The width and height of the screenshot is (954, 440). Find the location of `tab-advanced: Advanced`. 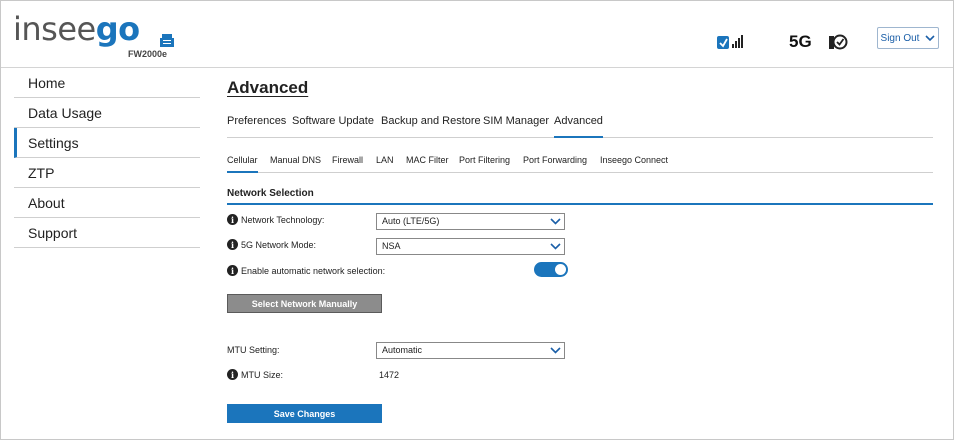

tab-advanced: Advanced is located at coordinates (578, 126).